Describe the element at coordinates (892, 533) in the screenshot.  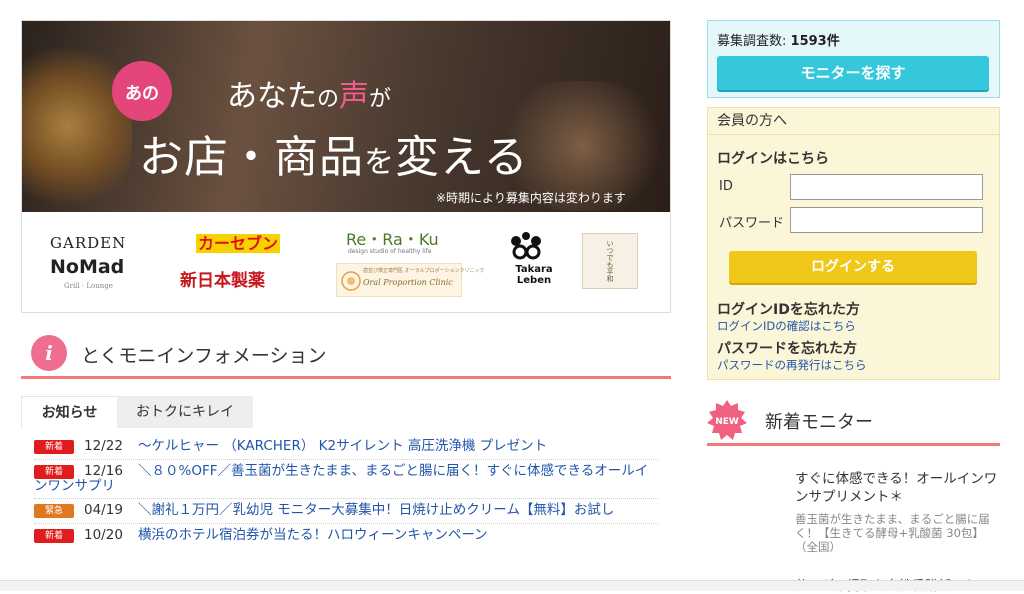
I see `monitor-description: 善玉菌が生きたまま、まるごと腸に届く！【生きてる酵母+乳酸菌 30包】（全国）` at that location.